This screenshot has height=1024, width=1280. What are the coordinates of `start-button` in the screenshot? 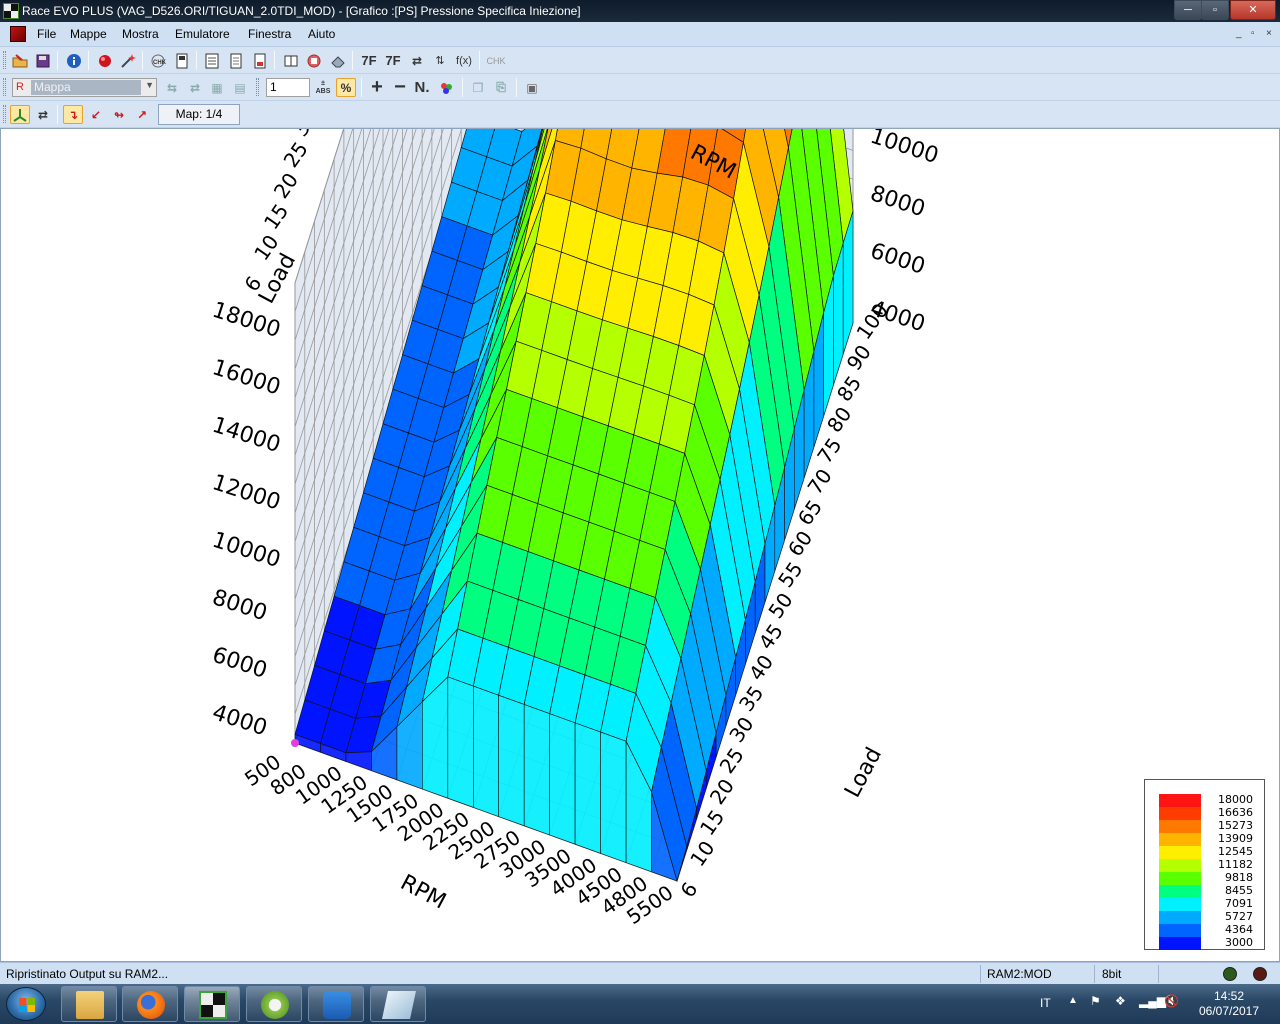 It's located at (26, 1004).